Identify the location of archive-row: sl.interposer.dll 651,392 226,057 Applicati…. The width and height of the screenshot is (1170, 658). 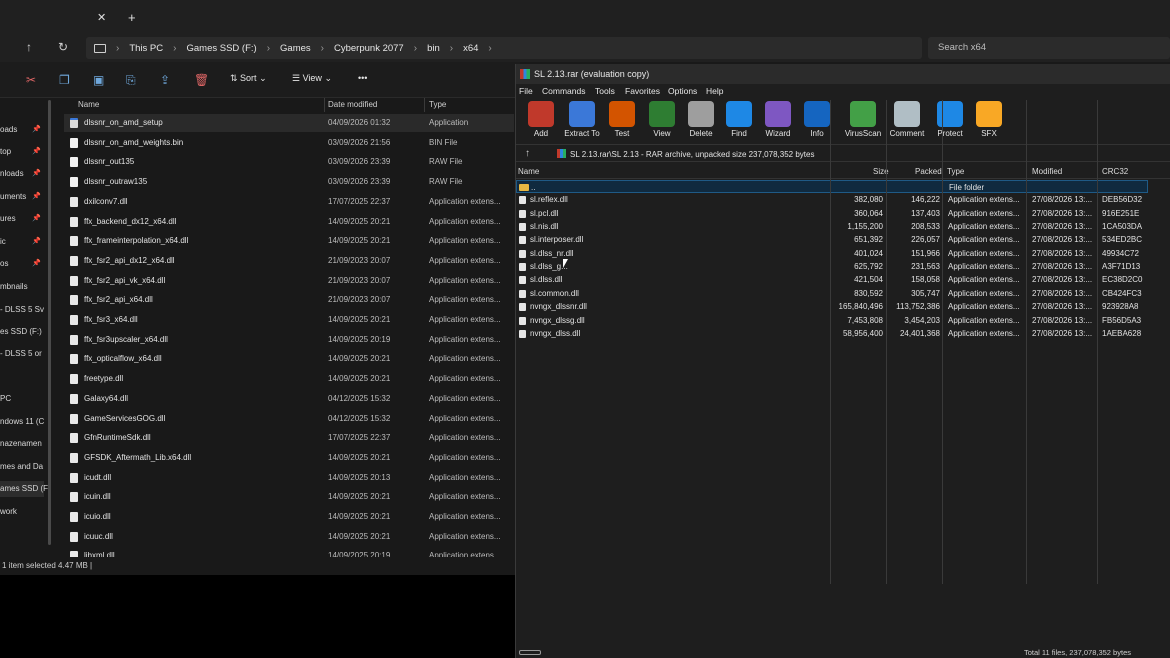
(843, 239).